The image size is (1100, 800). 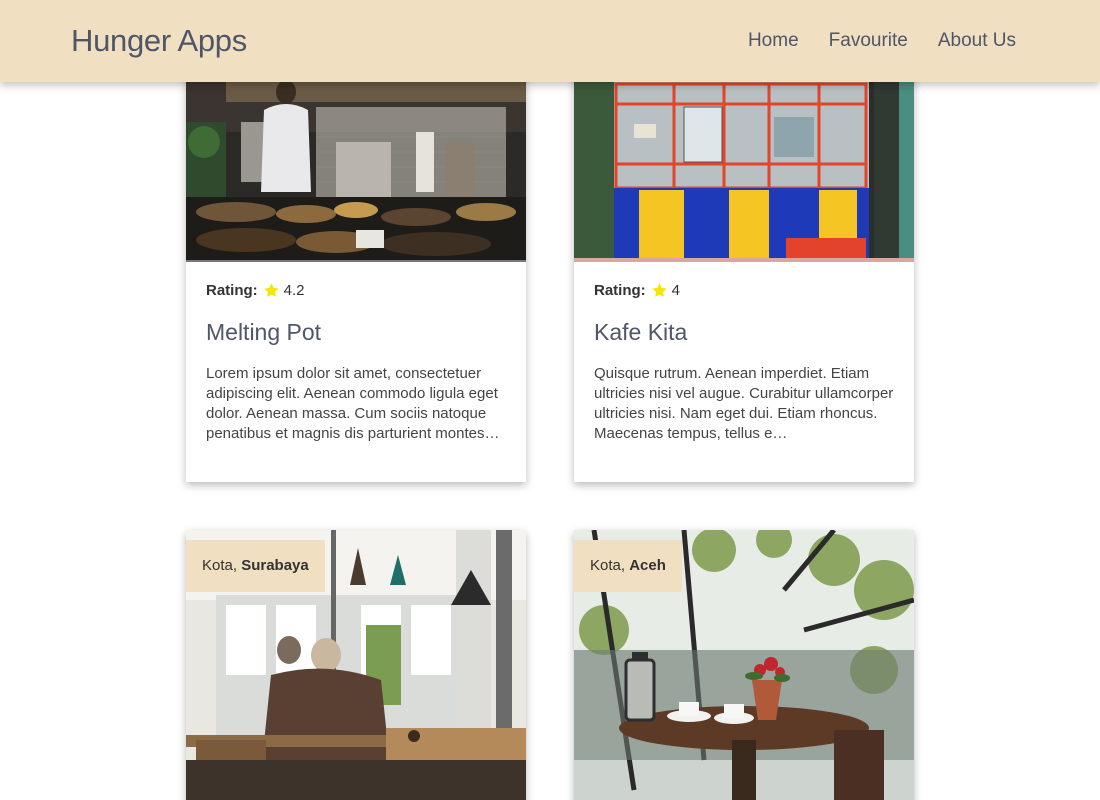 What do you see at coordinates (744, 290) in the screenshot?
I see `rating-row: Rating: 4` at bounding box center [744, 290].